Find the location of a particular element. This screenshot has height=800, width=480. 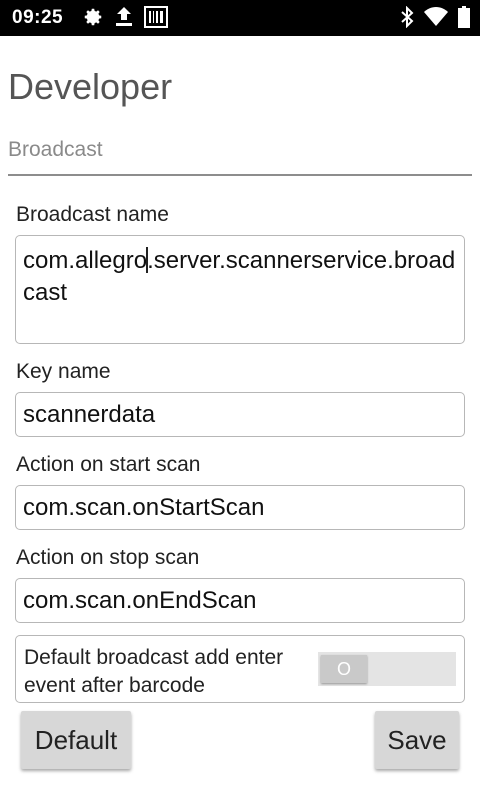

save-button: Save is located at coordinates (417, 740).